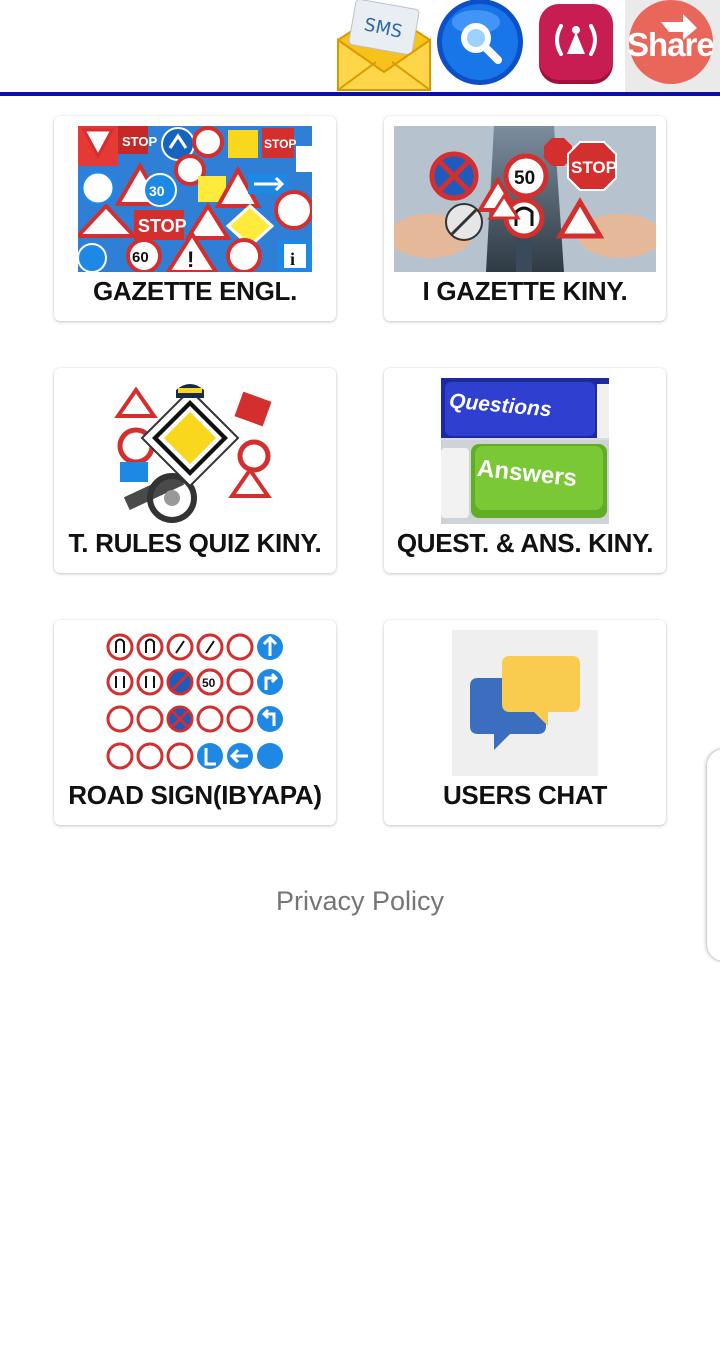 The height and width of the screenshot is (1363, 720). I want to click on menu-card-label: USERS CHAT, so click(525, 795).